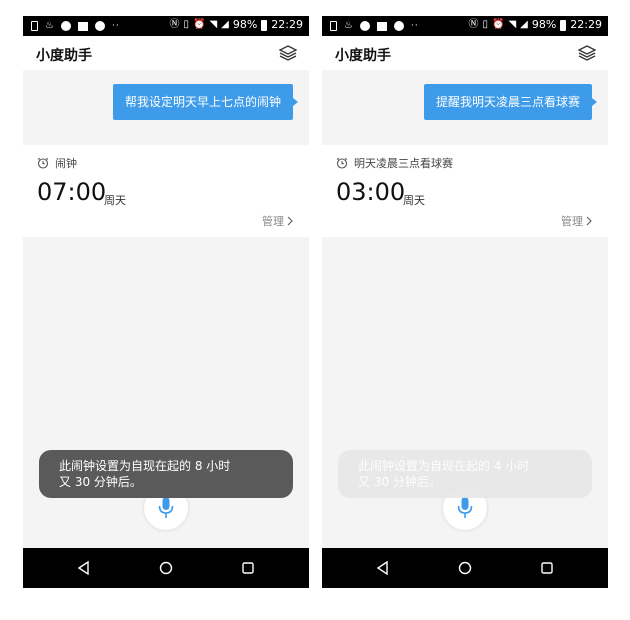  I want to click on alarm-time: 03:00, so click(371, 192).